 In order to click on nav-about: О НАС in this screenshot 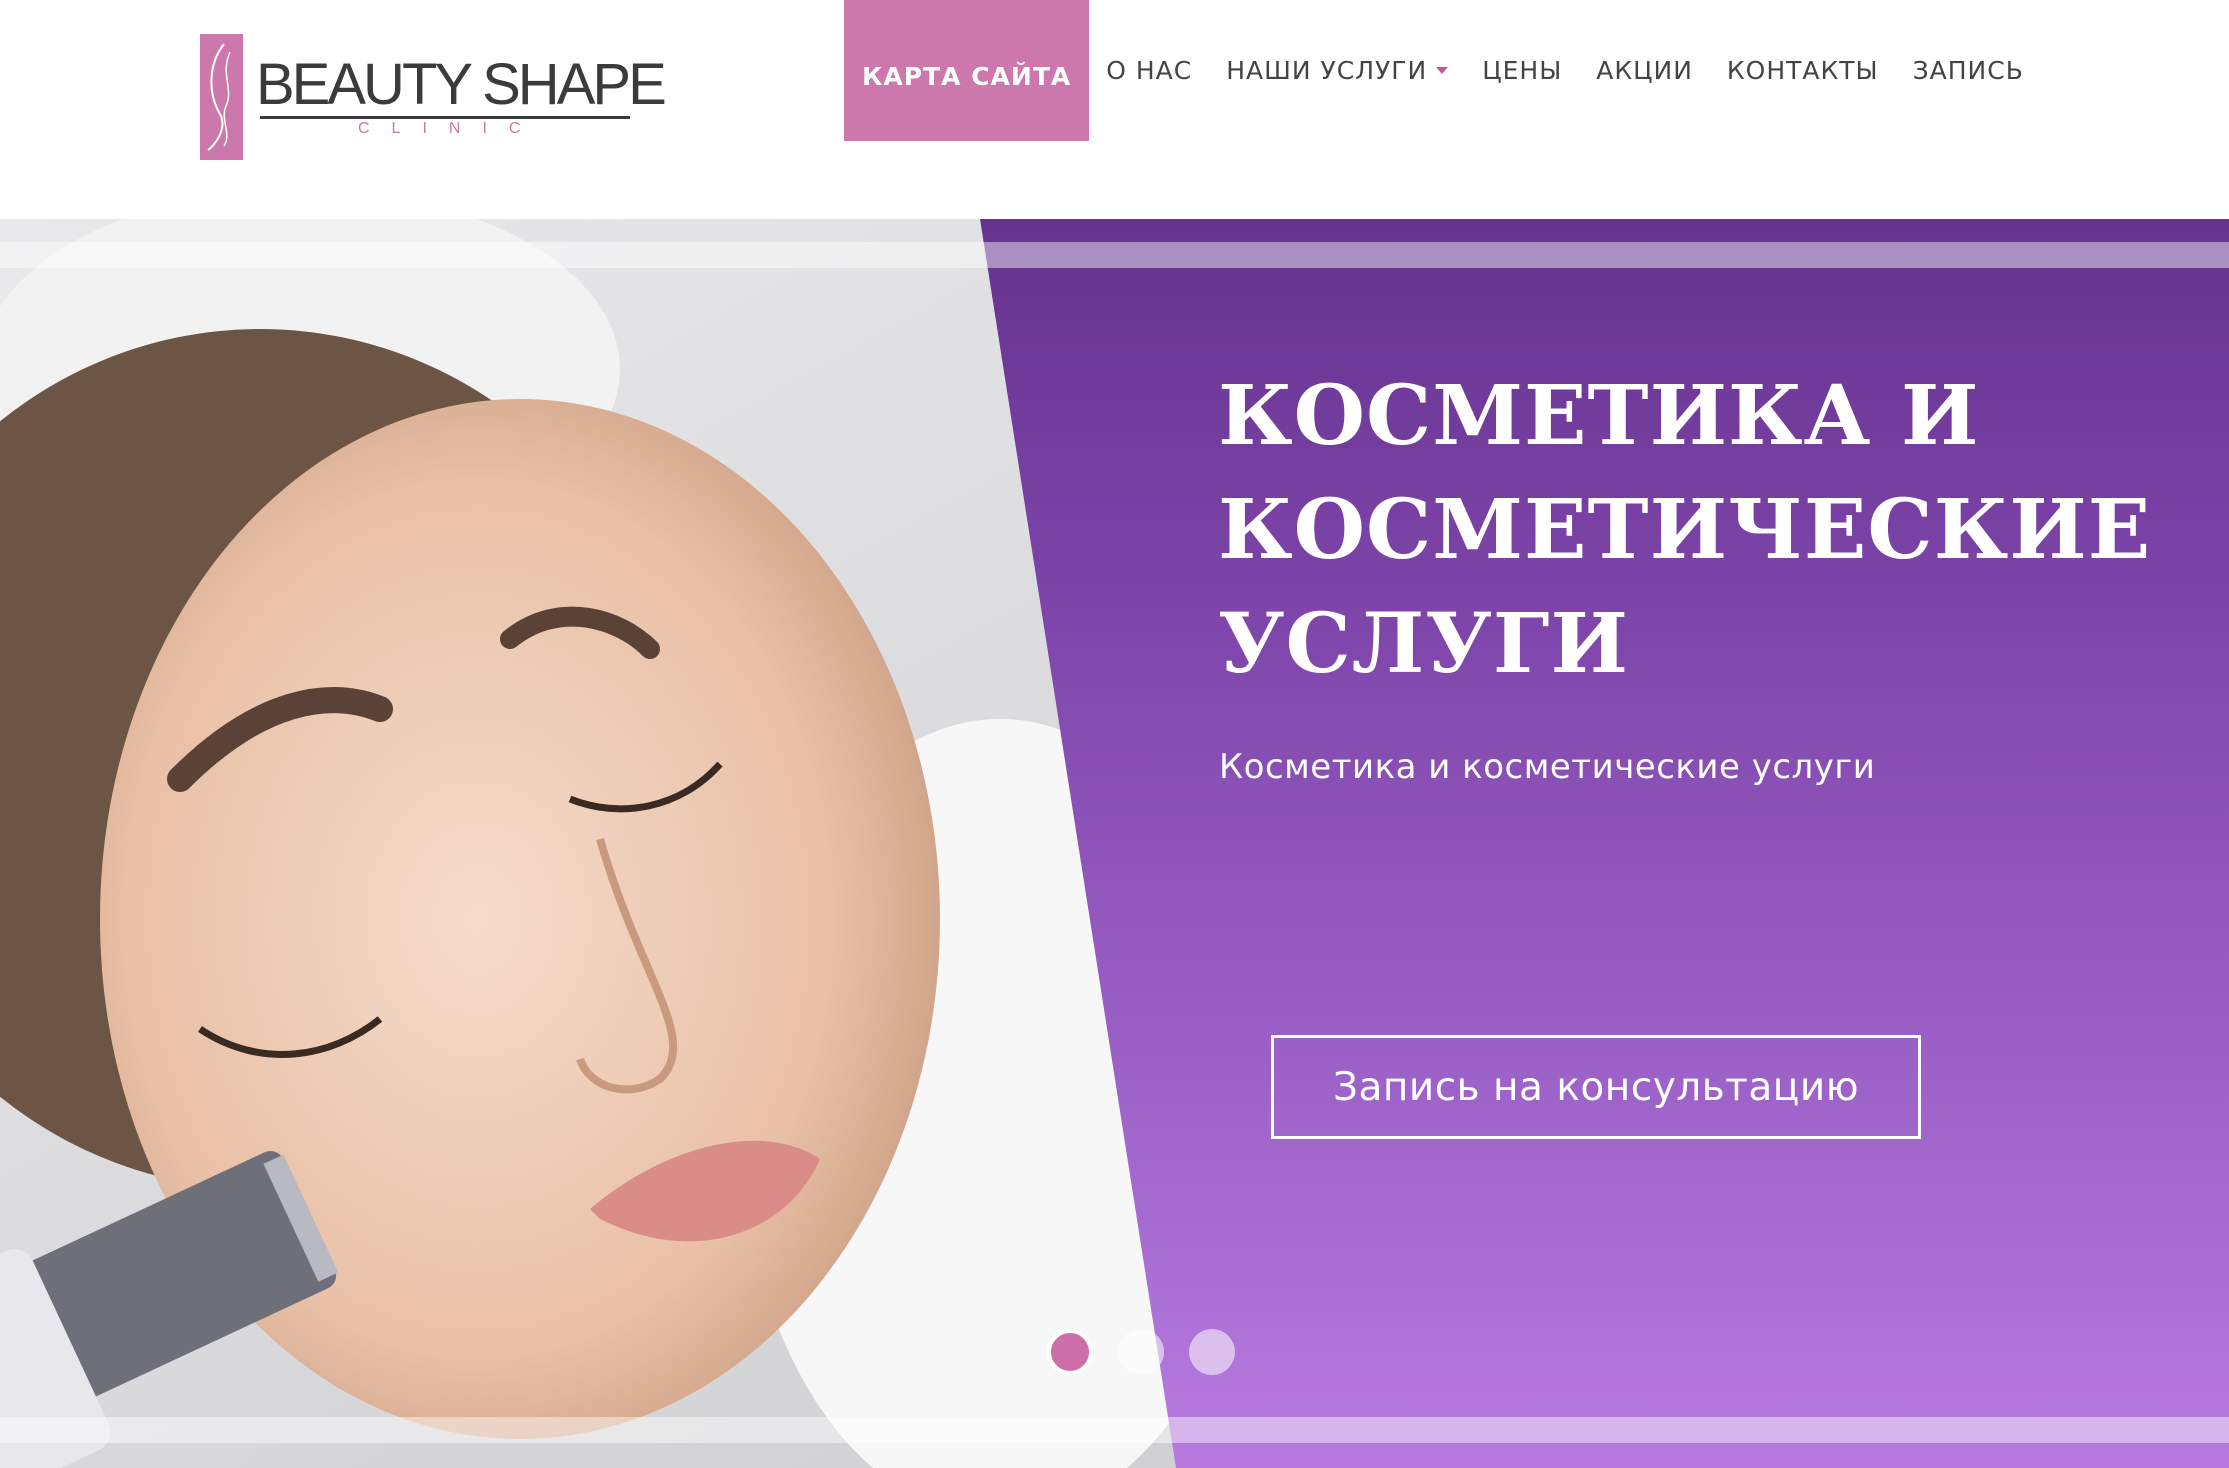, I will do `click(1149, 70)`.